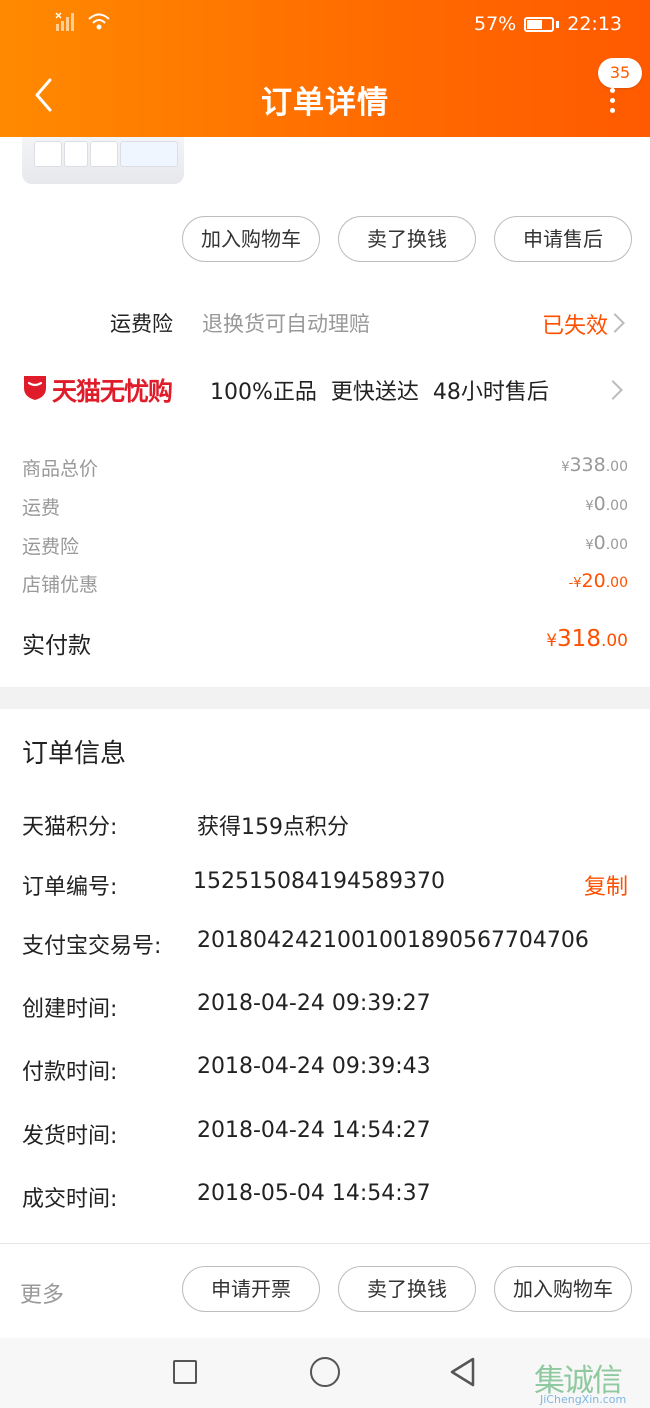 The image size is (650, 1408). What do you see at coordinates (273, 827) in the screenshot?
I see `info-value: 获得159点积分` at bounding box center [273, 827].